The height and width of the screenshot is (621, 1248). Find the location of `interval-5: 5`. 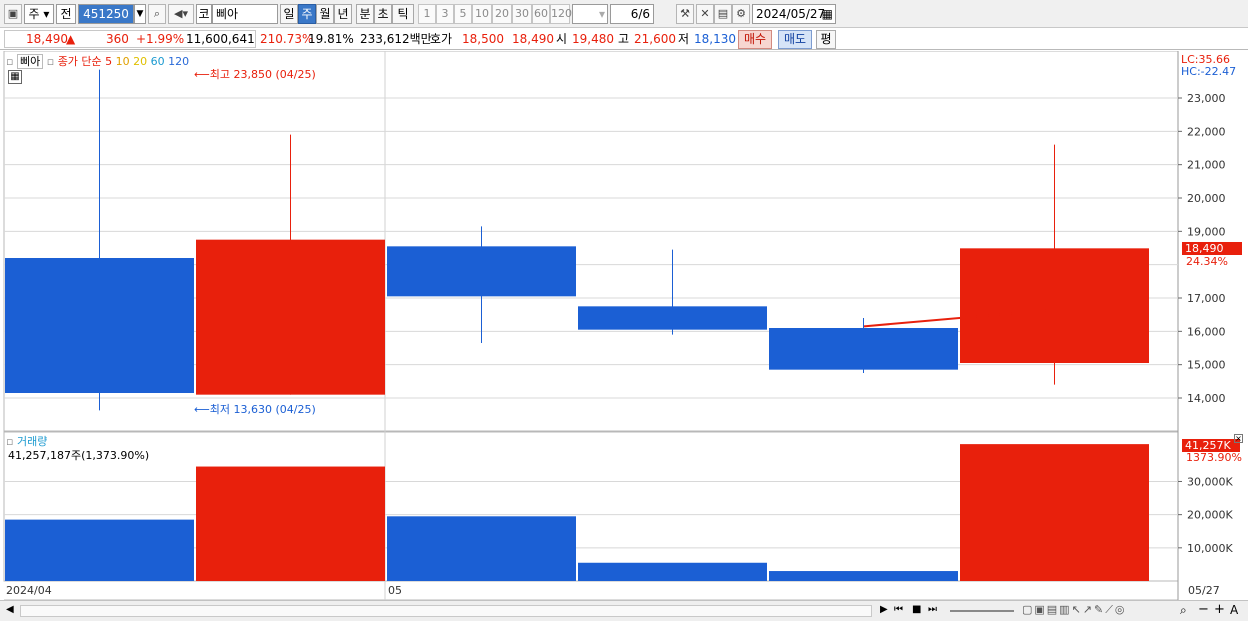

interval-5: 5 is located at coordinates (463, 14).